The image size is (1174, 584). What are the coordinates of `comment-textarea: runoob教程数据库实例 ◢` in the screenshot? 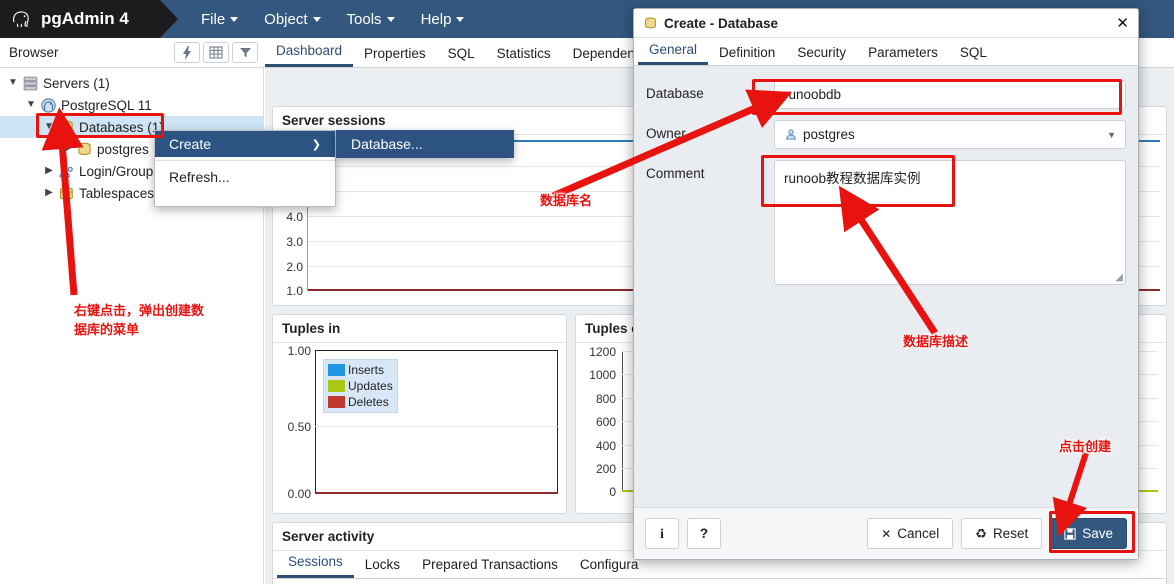 It's located at (950, 222).